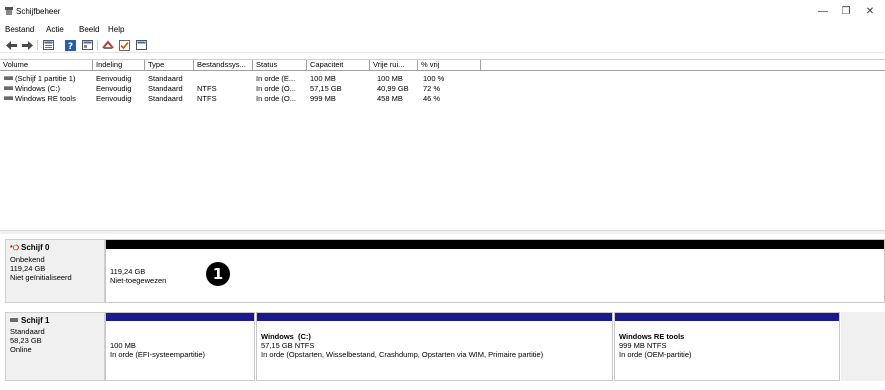  What do you see at coordinates (14, 319) in the screenshot?
I see `disk-icon` at bounding box center [14, 319].